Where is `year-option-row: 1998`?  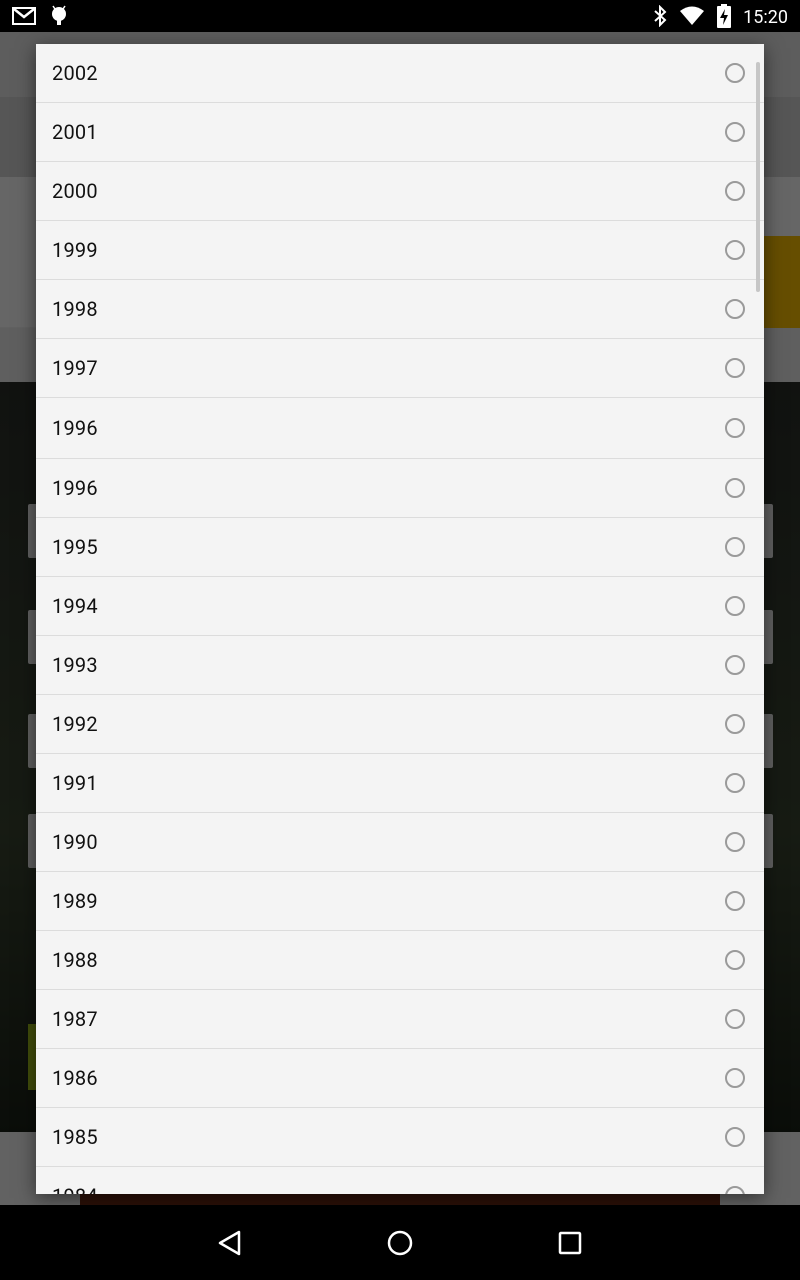 year-option-row: 1998 is located at coordinates (400, 309).